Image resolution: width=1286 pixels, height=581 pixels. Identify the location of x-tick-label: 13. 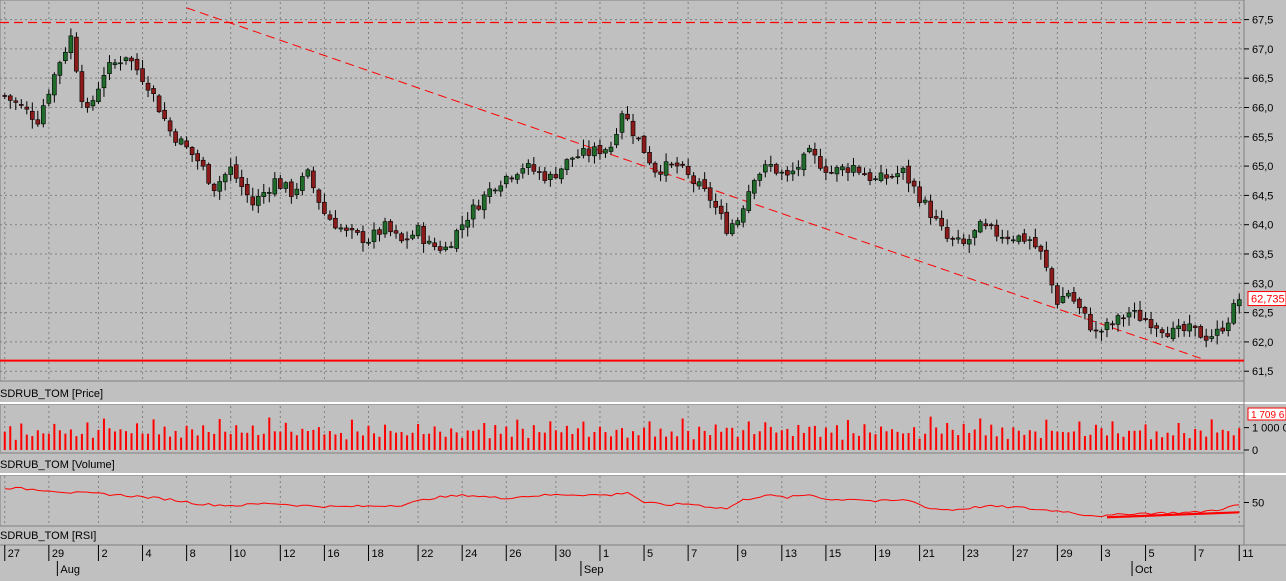
(791, 554).